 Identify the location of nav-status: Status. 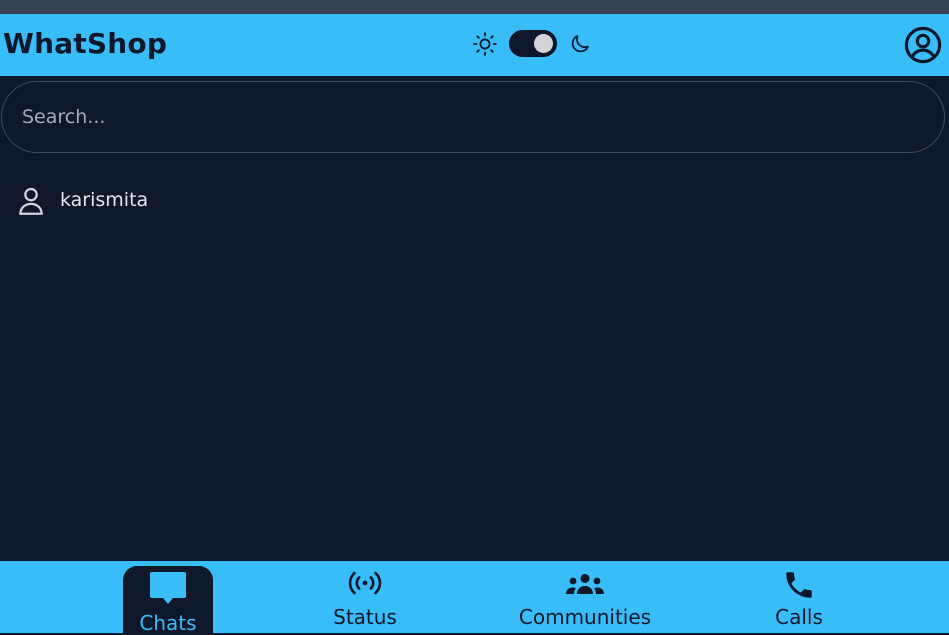
(365, 597).